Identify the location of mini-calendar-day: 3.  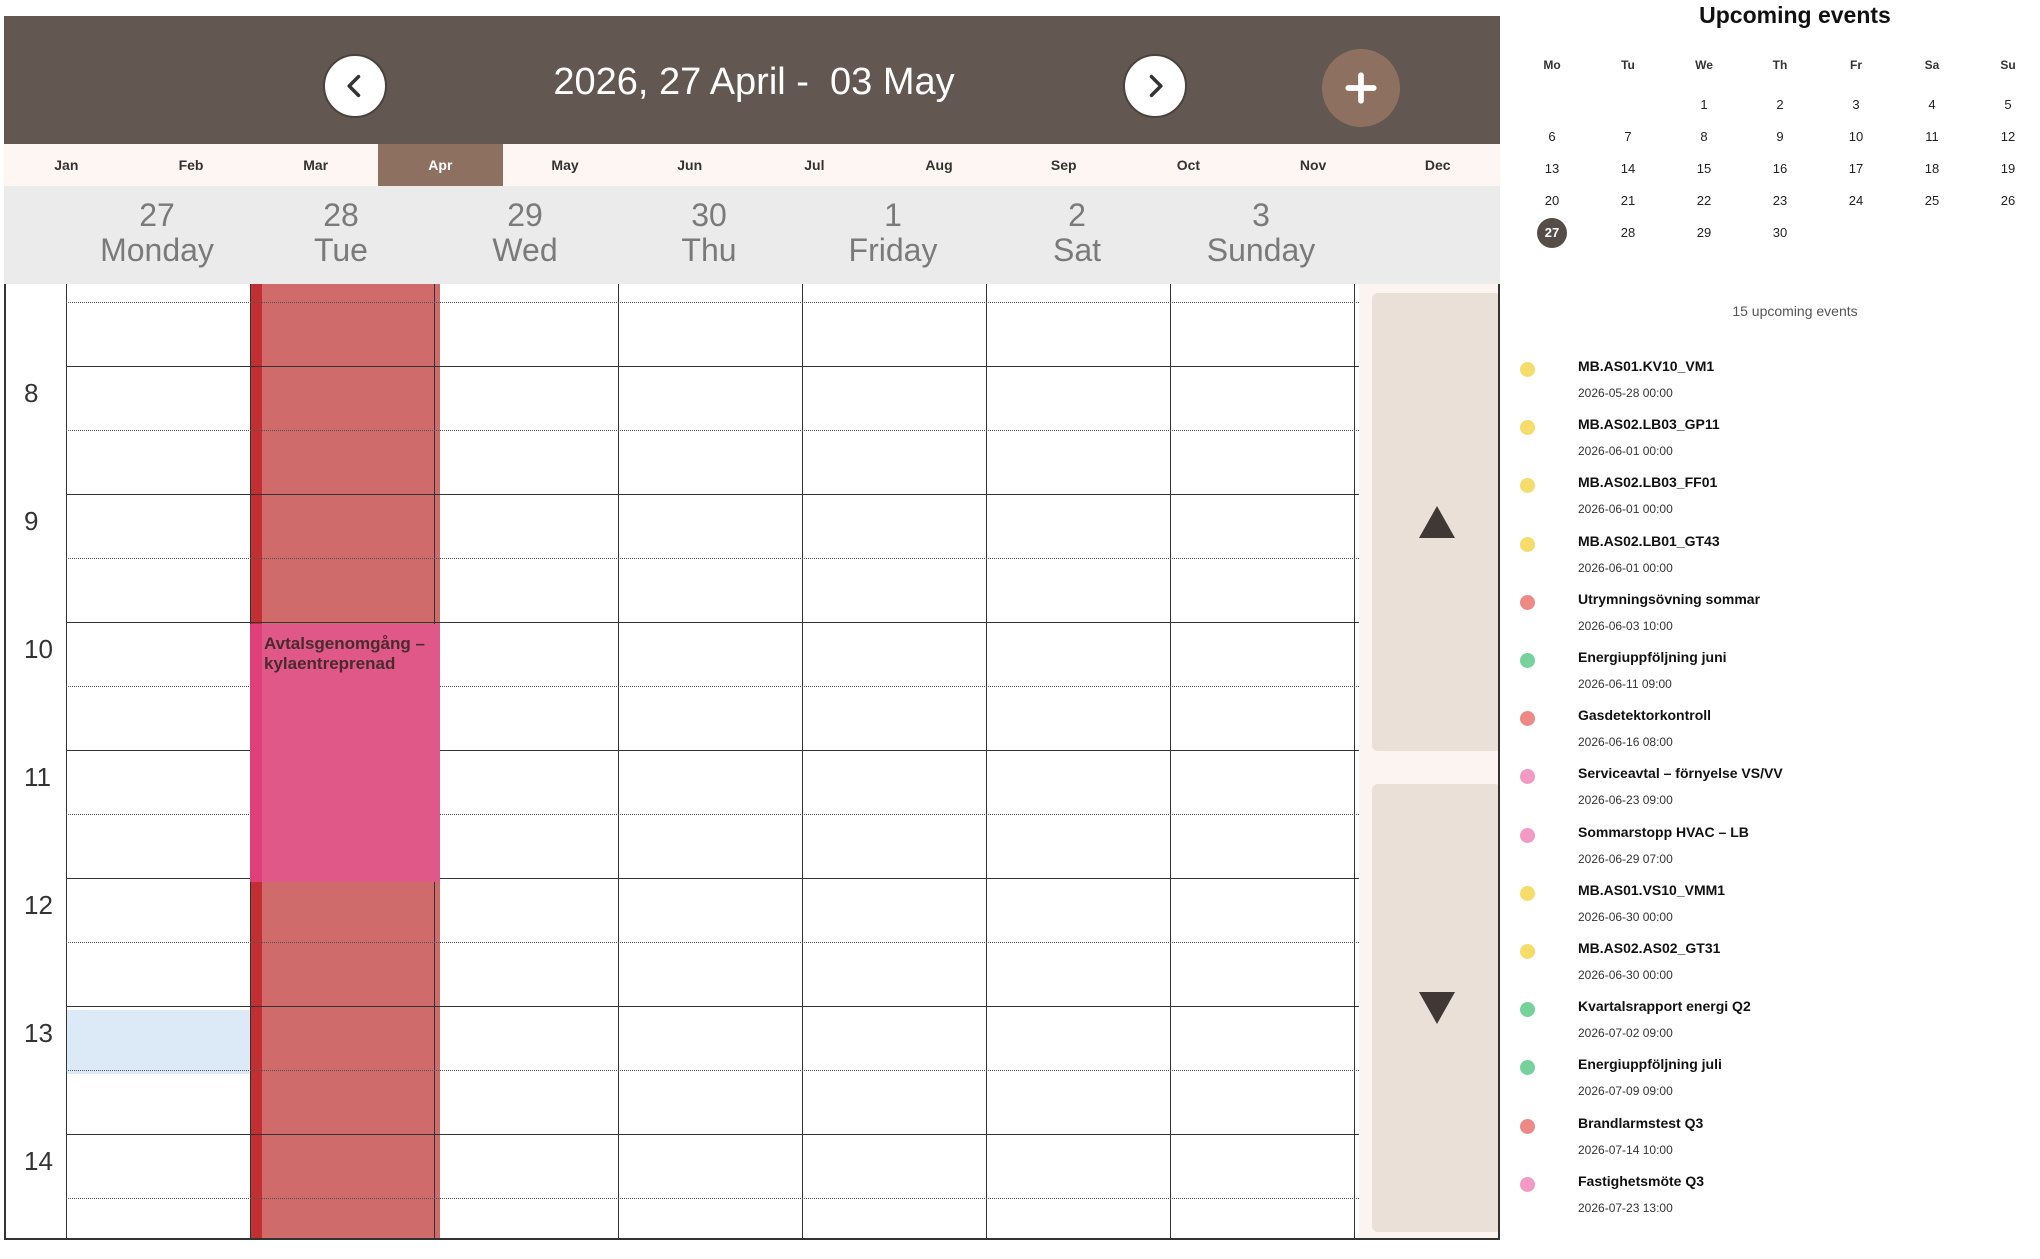
(1856, 105).